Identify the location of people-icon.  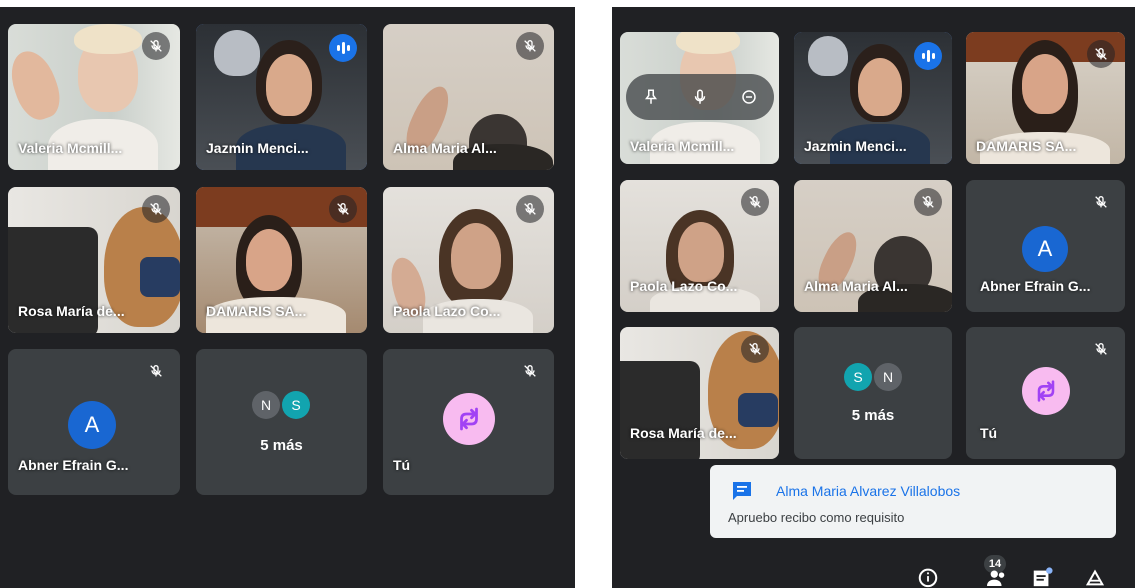
(997, 577).